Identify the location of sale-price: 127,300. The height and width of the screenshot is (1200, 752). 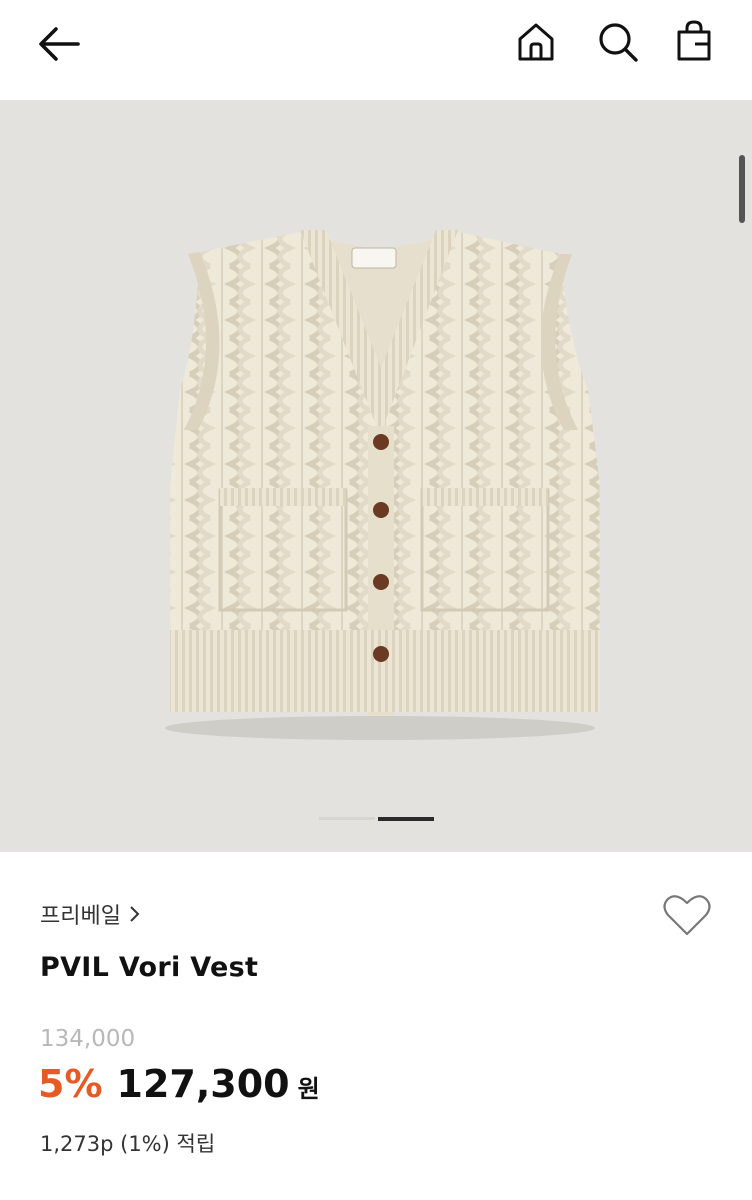
(203, 1084).